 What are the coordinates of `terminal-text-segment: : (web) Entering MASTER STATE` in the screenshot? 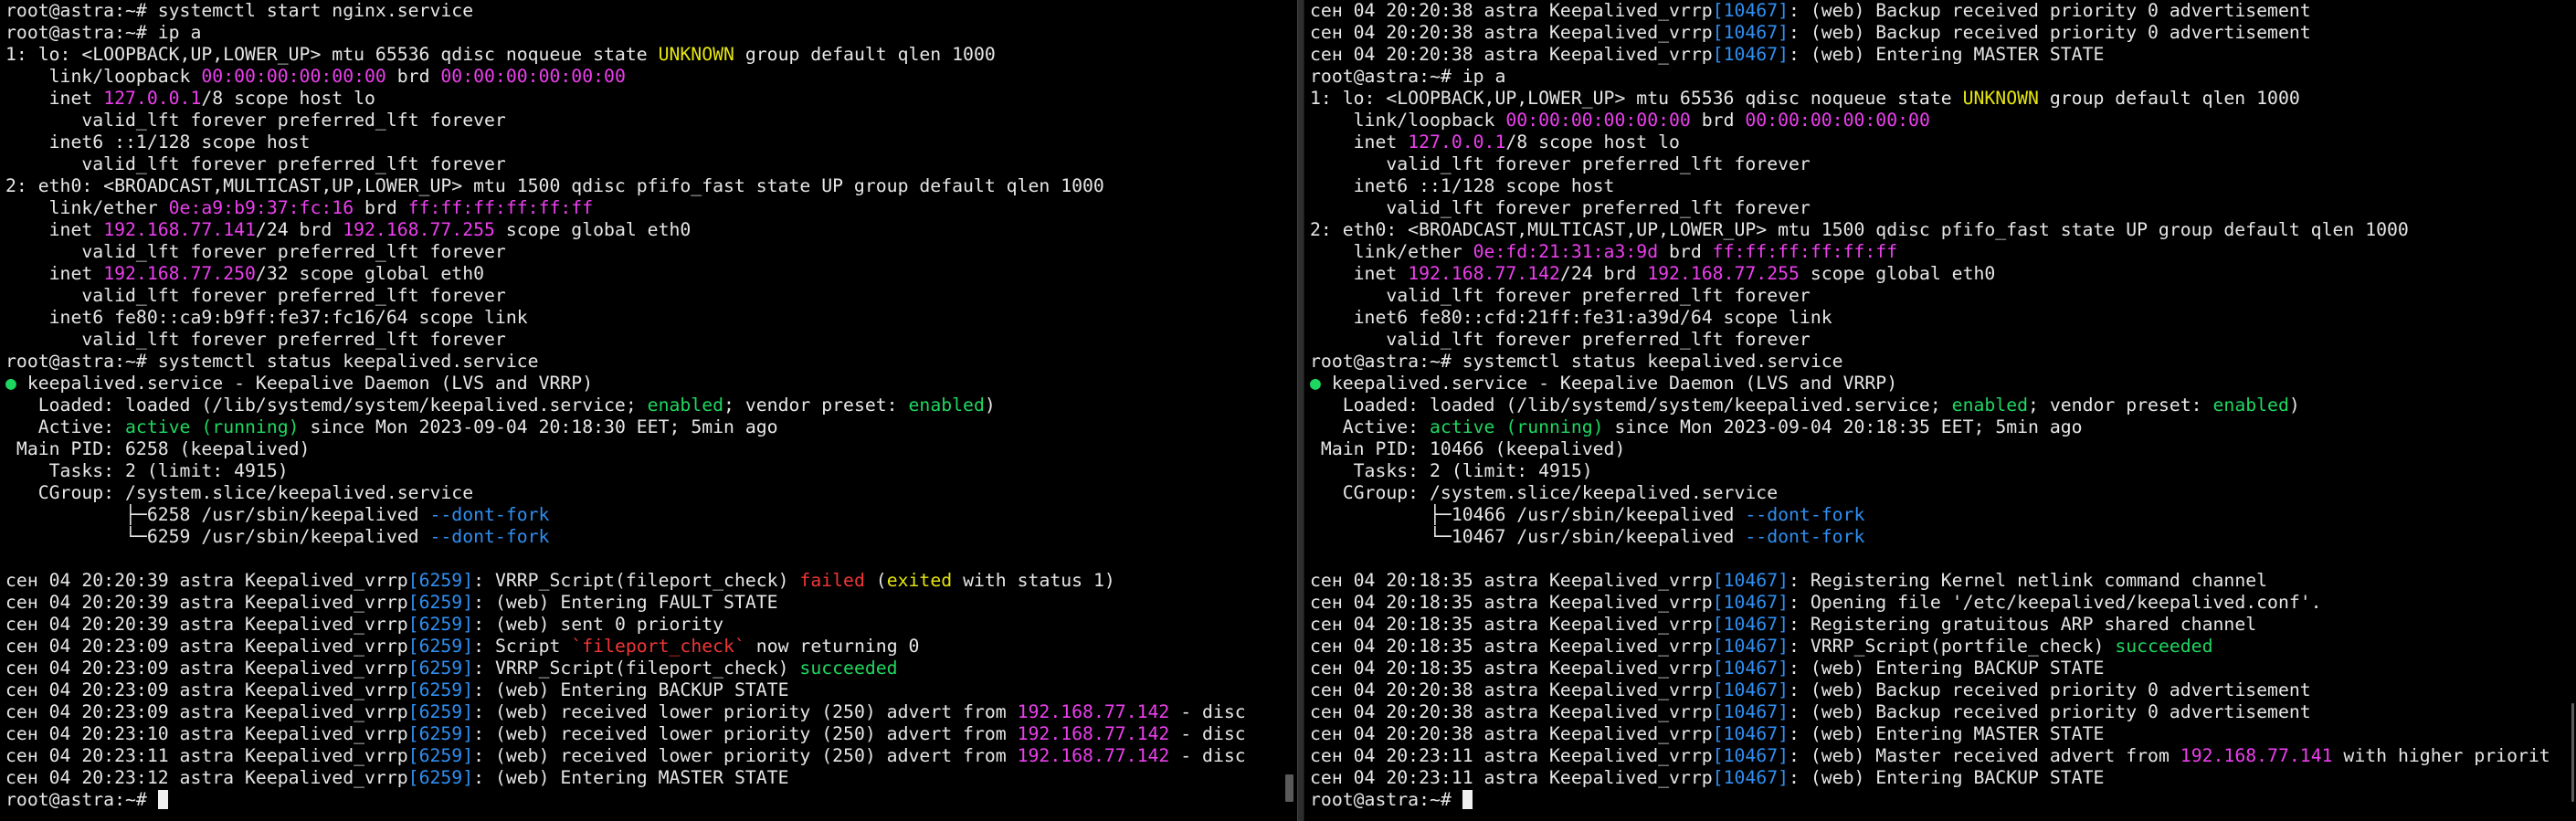 It's located at (1947, 733).